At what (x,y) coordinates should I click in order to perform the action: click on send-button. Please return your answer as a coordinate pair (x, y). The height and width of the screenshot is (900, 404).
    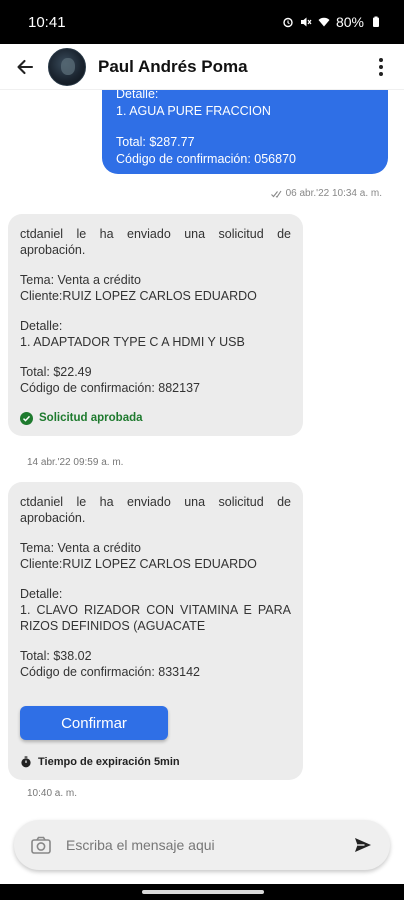
    Looking at the image, I should click on (363, 845).